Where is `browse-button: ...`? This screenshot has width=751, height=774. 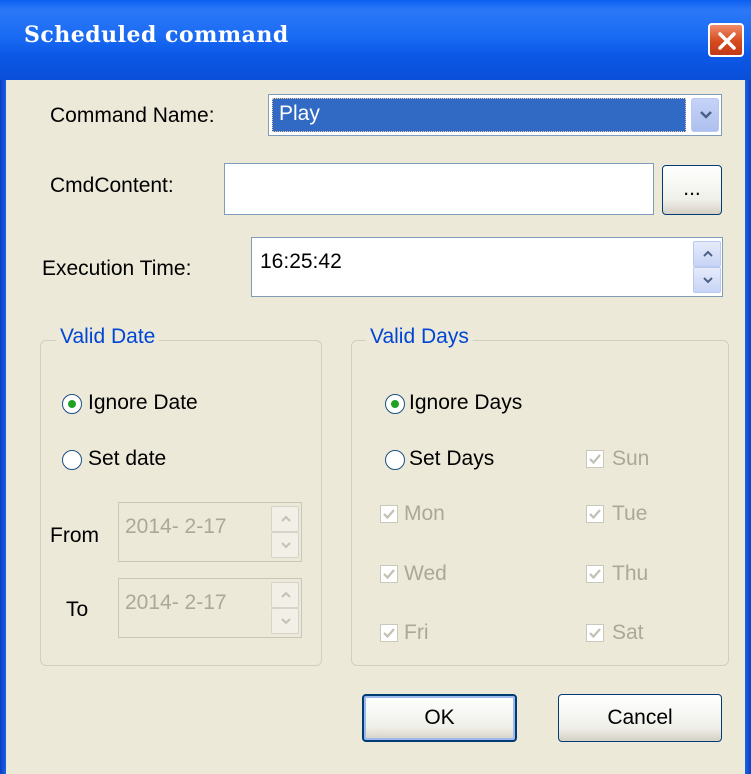
browse-button: ... is located at coordinates (692, 190).